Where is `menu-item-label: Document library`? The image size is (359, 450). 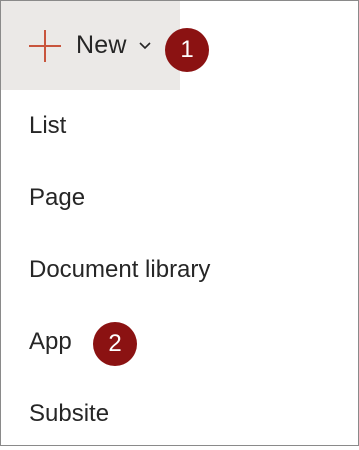 menu-item-label: Document library is located at coordinates (120, 269).